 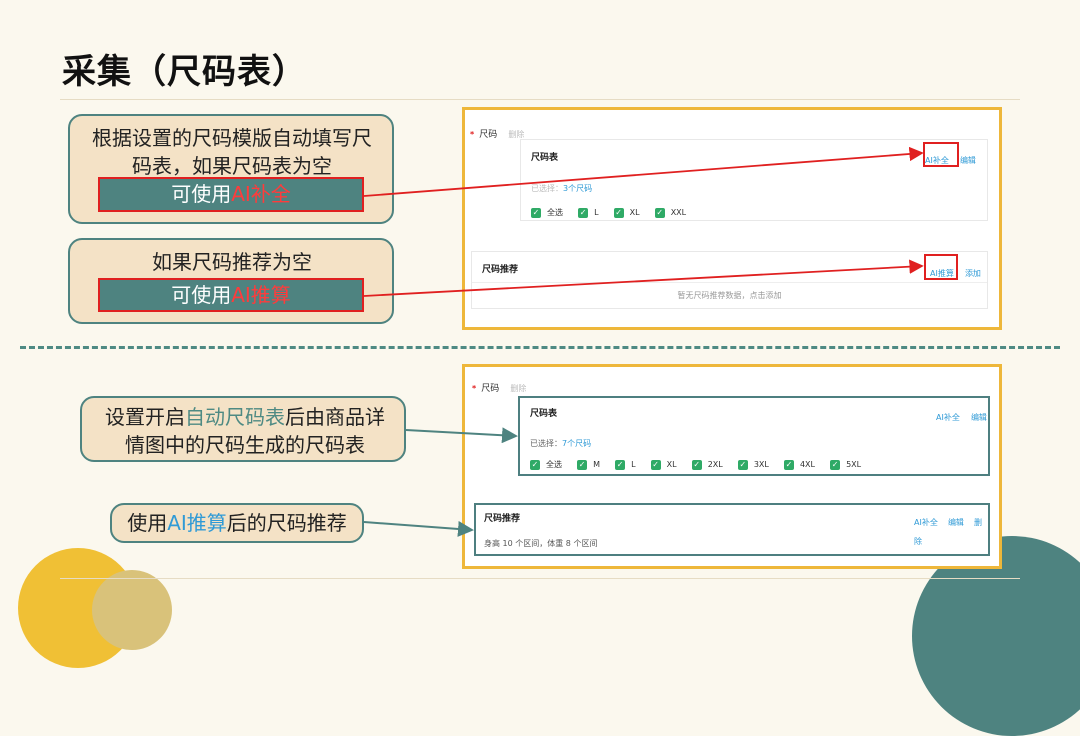 I want to click on highlight-ai-calc: AI推算, so click(x=261, y=295).